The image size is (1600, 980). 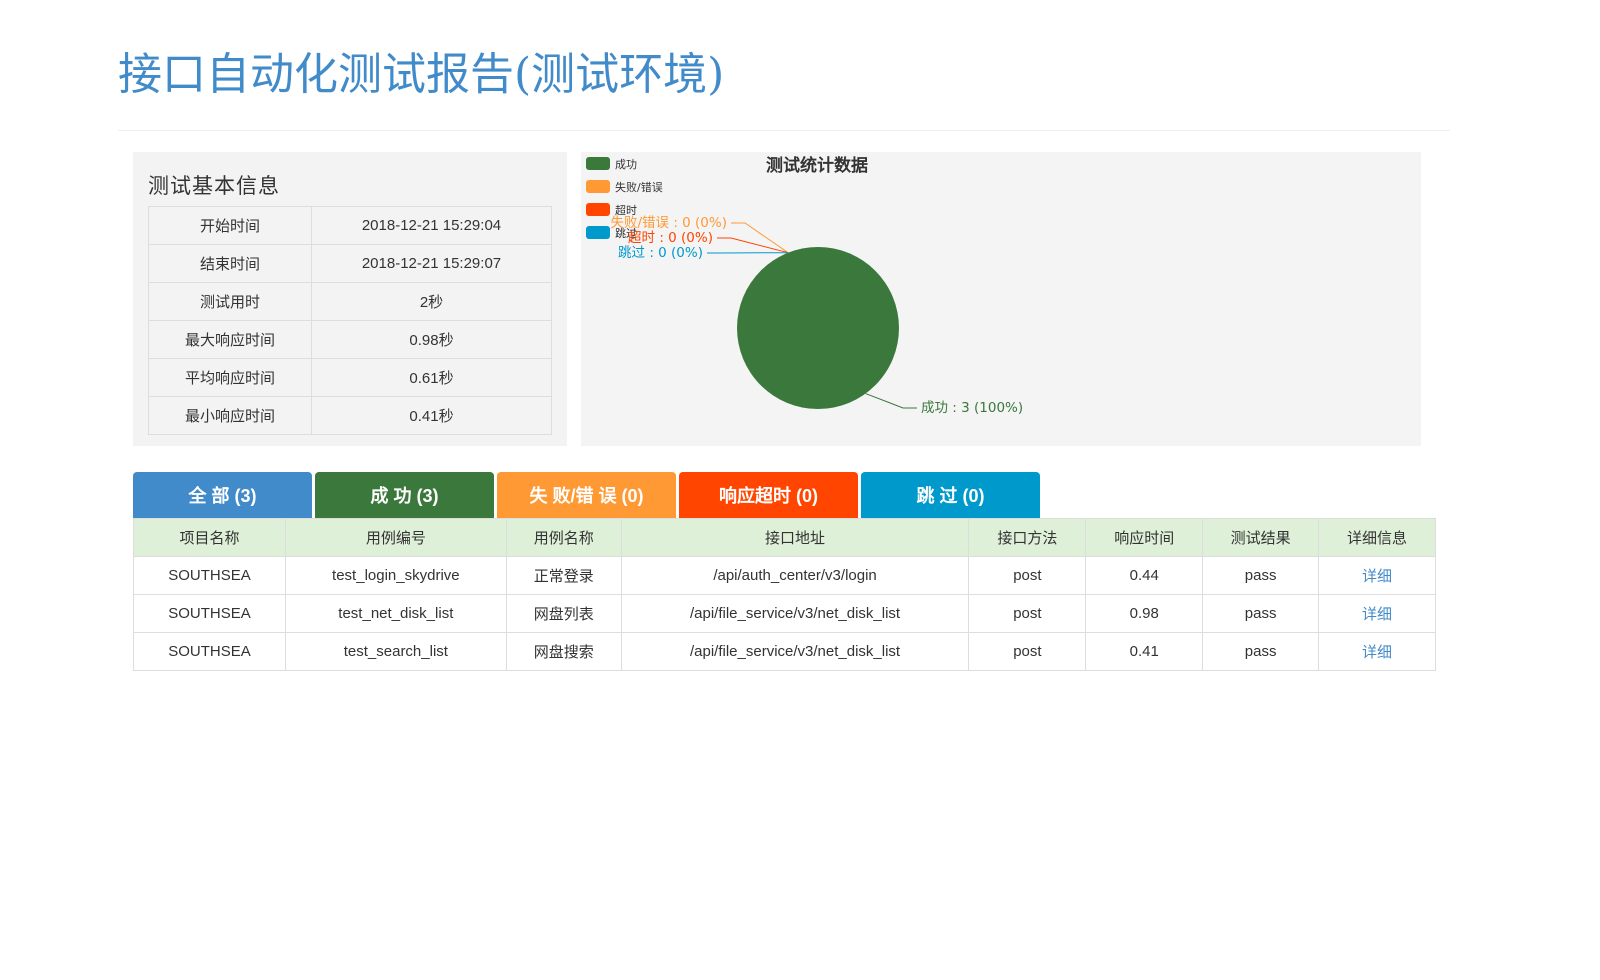 What do you see at coordinates (421, 74) in the screenshot?
I see `page-title: 接口自动化测试报告(测试环境)` at bounding box center [421, 74].